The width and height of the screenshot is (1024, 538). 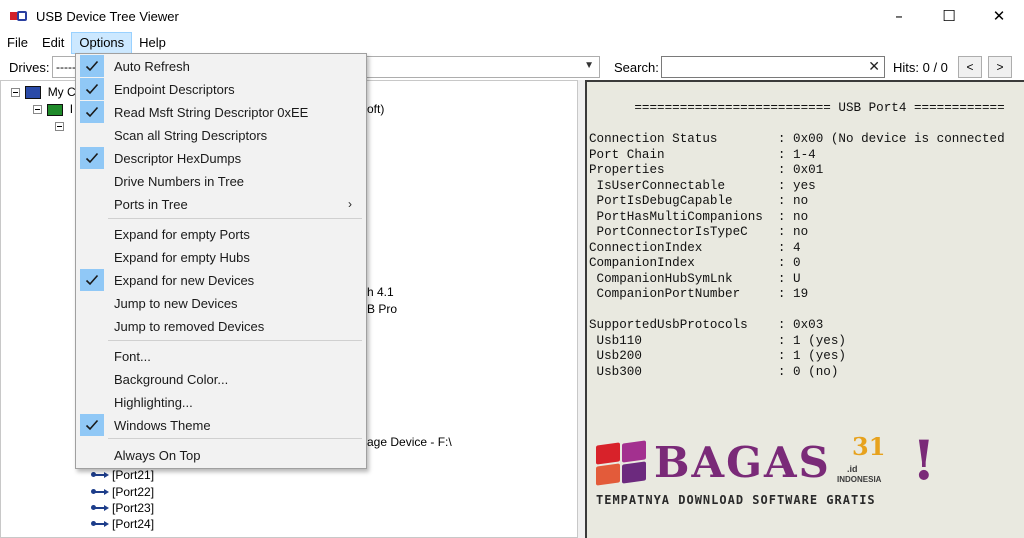 What do you see at coordinates (235, 340) in the screenshot?
I see `menu-separator` at bounding box center [235, 340].